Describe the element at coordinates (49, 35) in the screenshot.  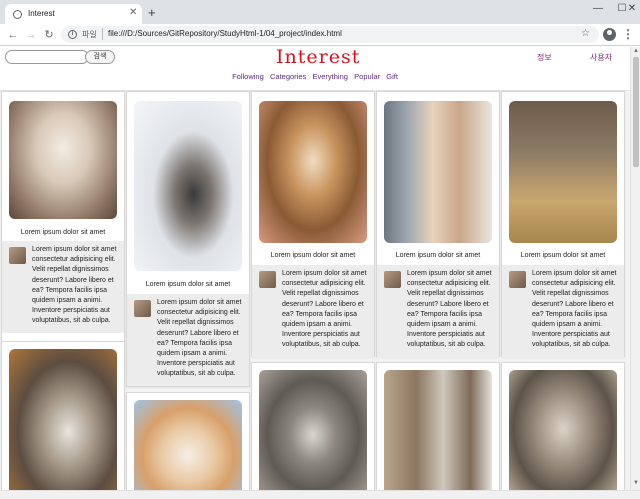
I see `reload-icon: ↻` at that location.